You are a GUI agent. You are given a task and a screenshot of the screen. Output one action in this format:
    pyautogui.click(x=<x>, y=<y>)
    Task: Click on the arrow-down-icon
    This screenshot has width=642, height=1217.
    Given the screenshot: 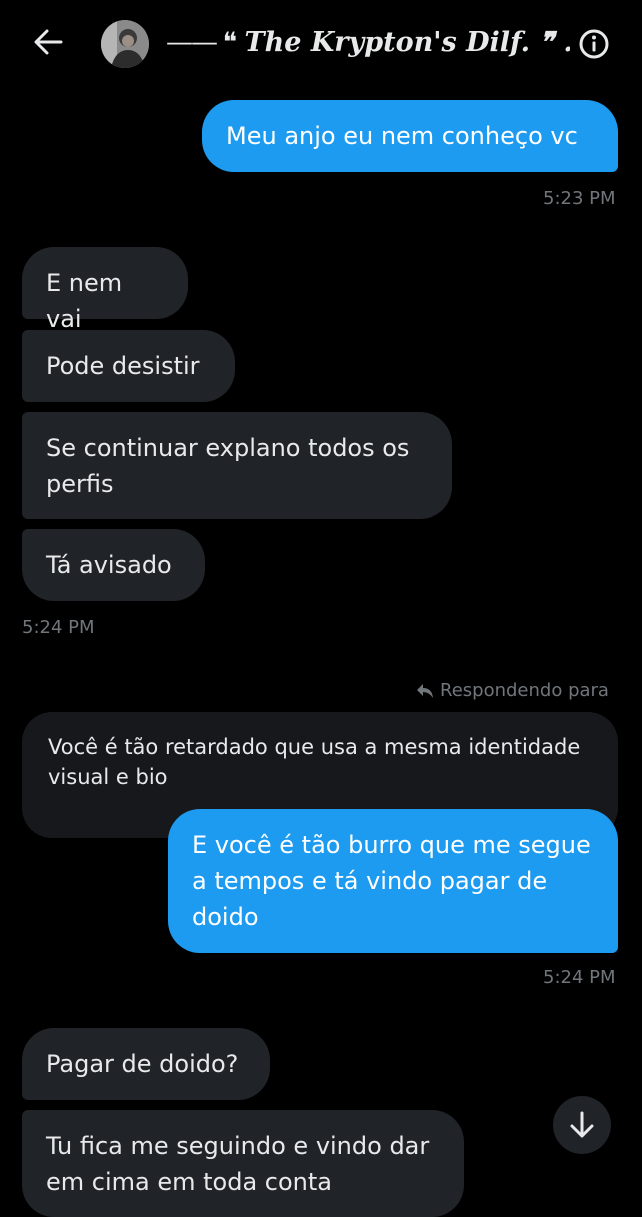 What is the action you would take?
    pyautogui.click(x=582, y=1124)
    